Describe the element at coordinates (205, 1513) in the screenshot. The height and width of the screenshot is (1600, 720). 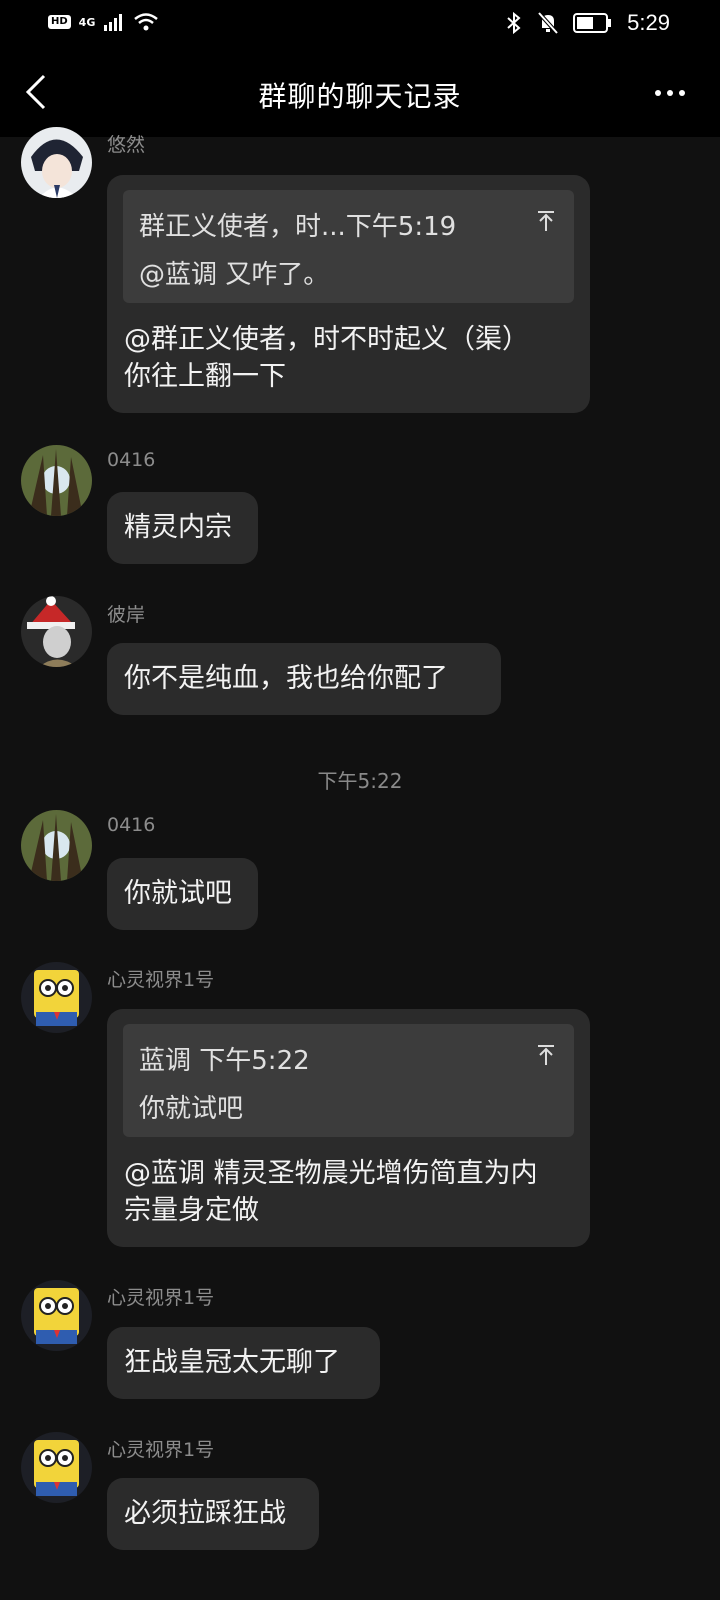
I see `message-text-line: 必须拉踩狂战` at that location.